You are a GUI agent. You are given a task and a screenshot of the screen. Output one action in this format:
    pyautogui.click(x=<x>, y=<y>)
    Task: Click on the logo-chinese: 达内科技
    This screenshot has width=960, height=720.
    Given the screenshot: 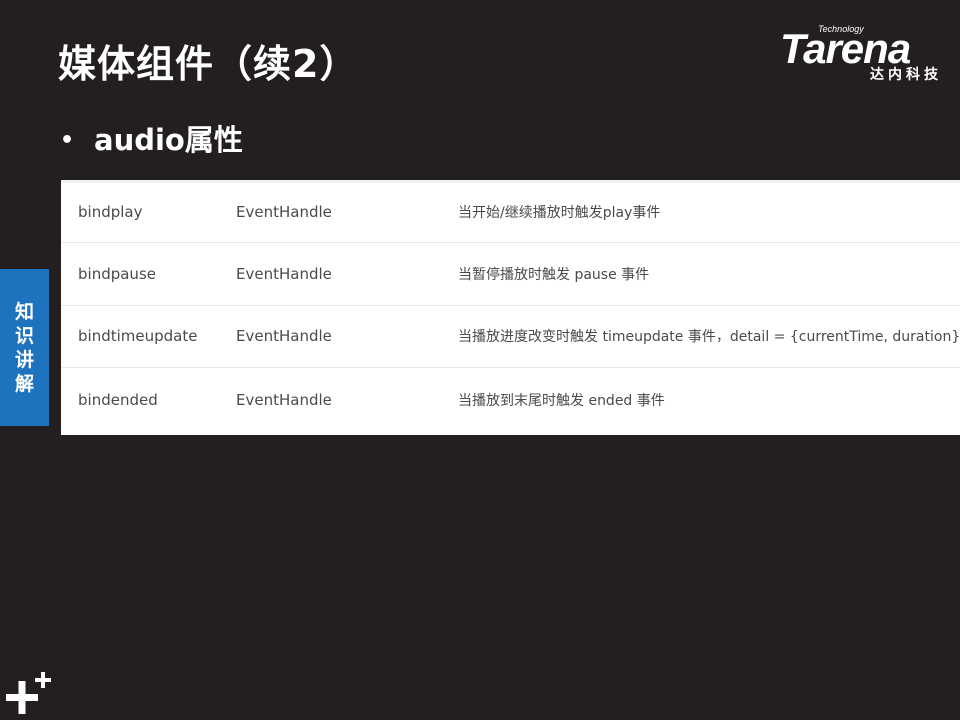 What is the action you would take?
    pyautogui.click(x=906, y=75)
    